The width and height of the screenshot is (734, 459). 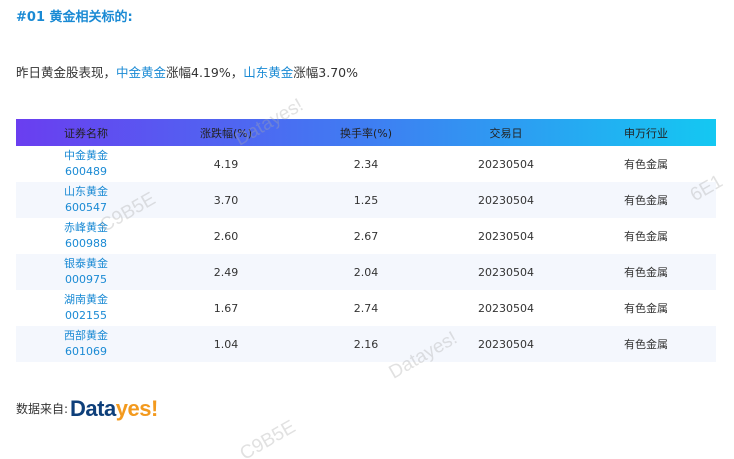 I want to click on summary-stock-link-1: 中金黄金, so click(x=141, y=72).